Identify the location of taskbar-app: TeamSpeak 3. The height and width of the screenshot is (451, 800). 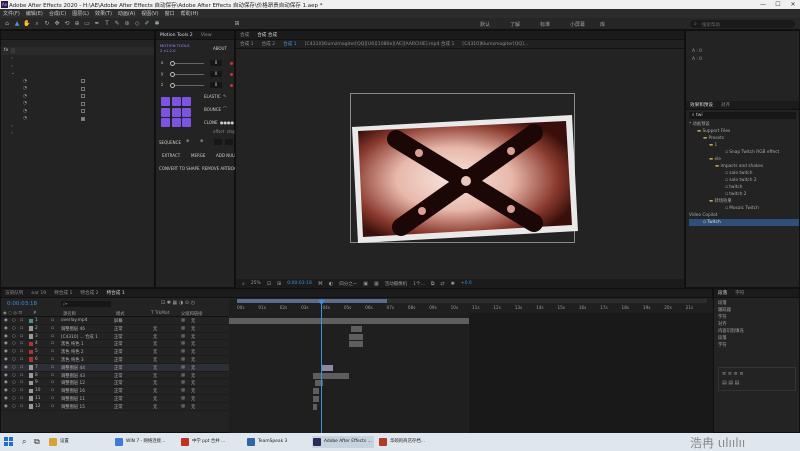
(277, 442).